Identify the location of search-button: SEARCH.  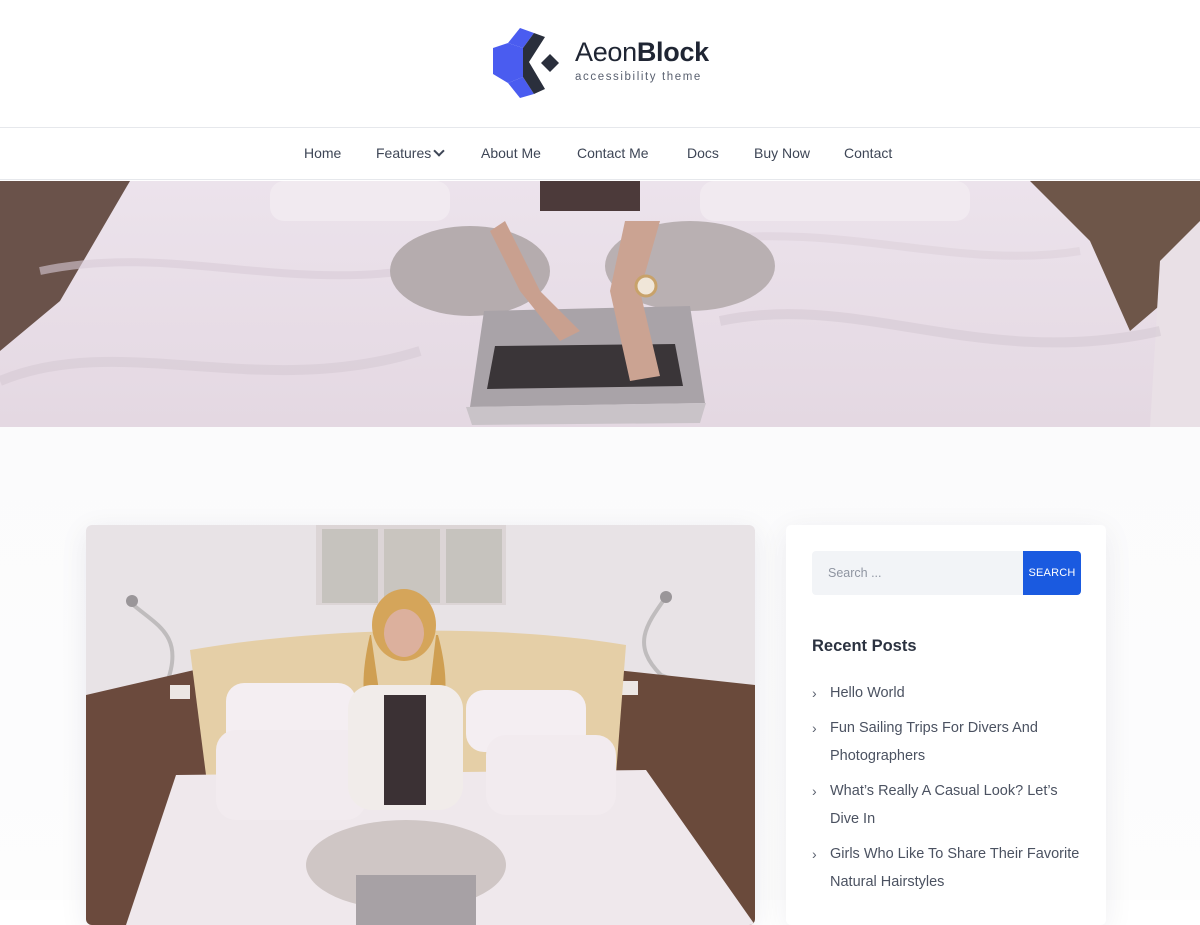
(1052, 573).